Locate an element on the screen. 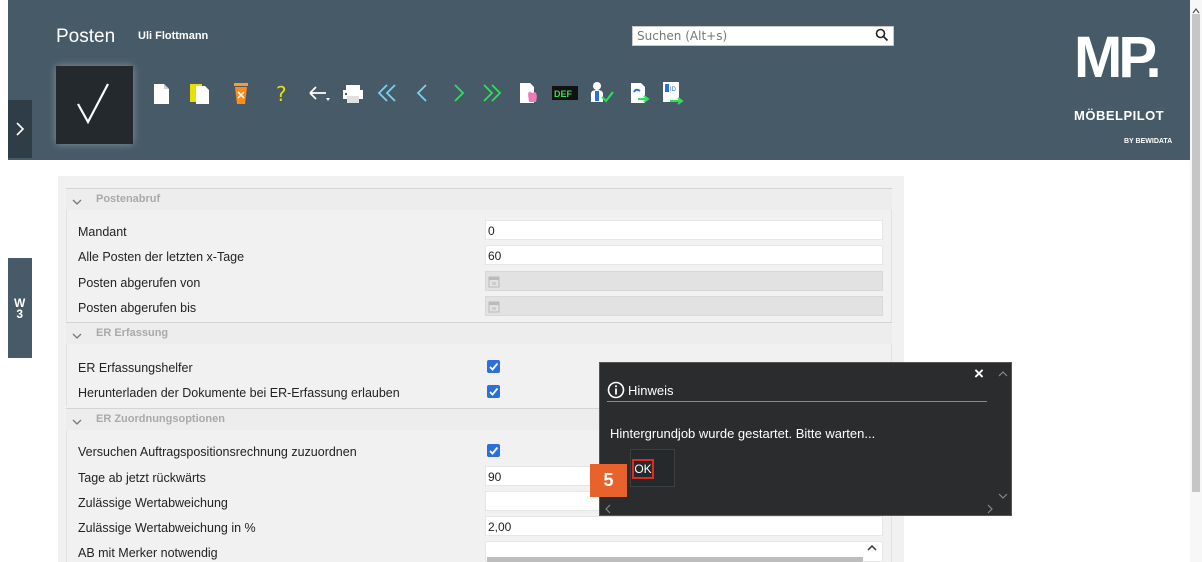  help-icon: ? is located at coordinates (281, 93).